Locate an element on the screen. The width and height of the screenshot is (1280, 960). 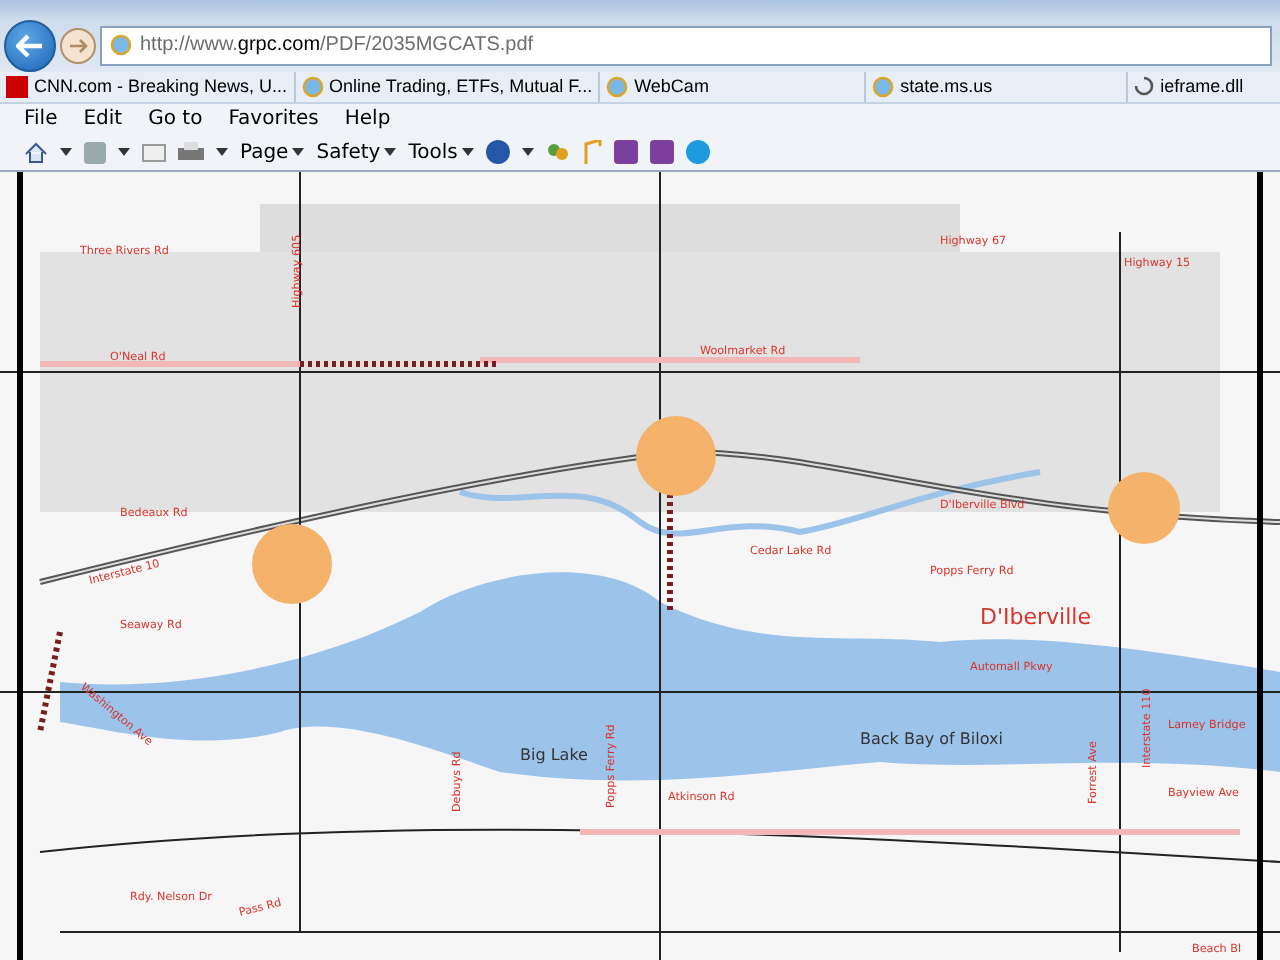
favorites-link: WebCam is located at coordinates (733, 87).